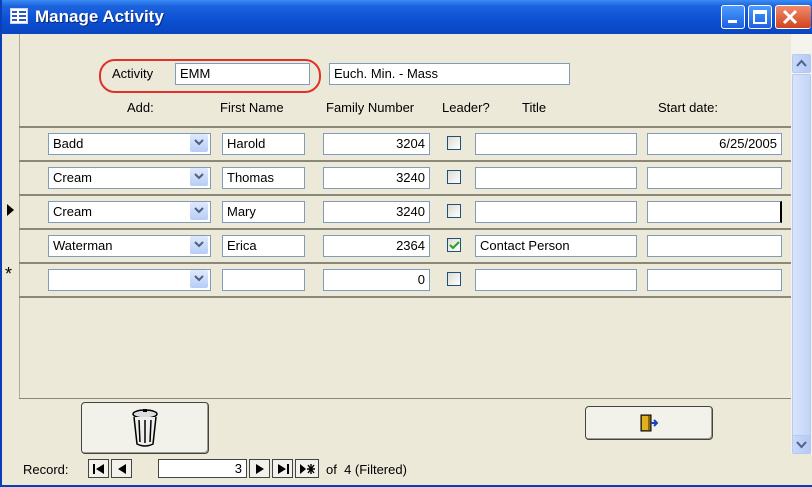 Image resolution: width=812 pixels, height=487 pixels. What do you see at coordinates (129, 144) in the screenshot?
I see `add-combo: Badd` at bounding box center [129, 144].